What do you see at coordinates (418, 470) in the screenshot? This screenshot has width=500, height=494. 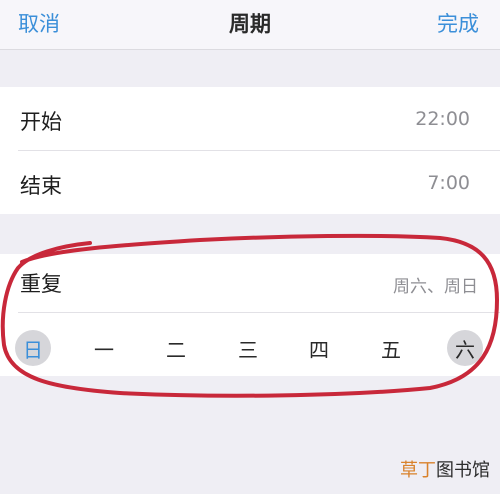 I see `watermark-accent: 草丁` at bounding box center [418, 470].